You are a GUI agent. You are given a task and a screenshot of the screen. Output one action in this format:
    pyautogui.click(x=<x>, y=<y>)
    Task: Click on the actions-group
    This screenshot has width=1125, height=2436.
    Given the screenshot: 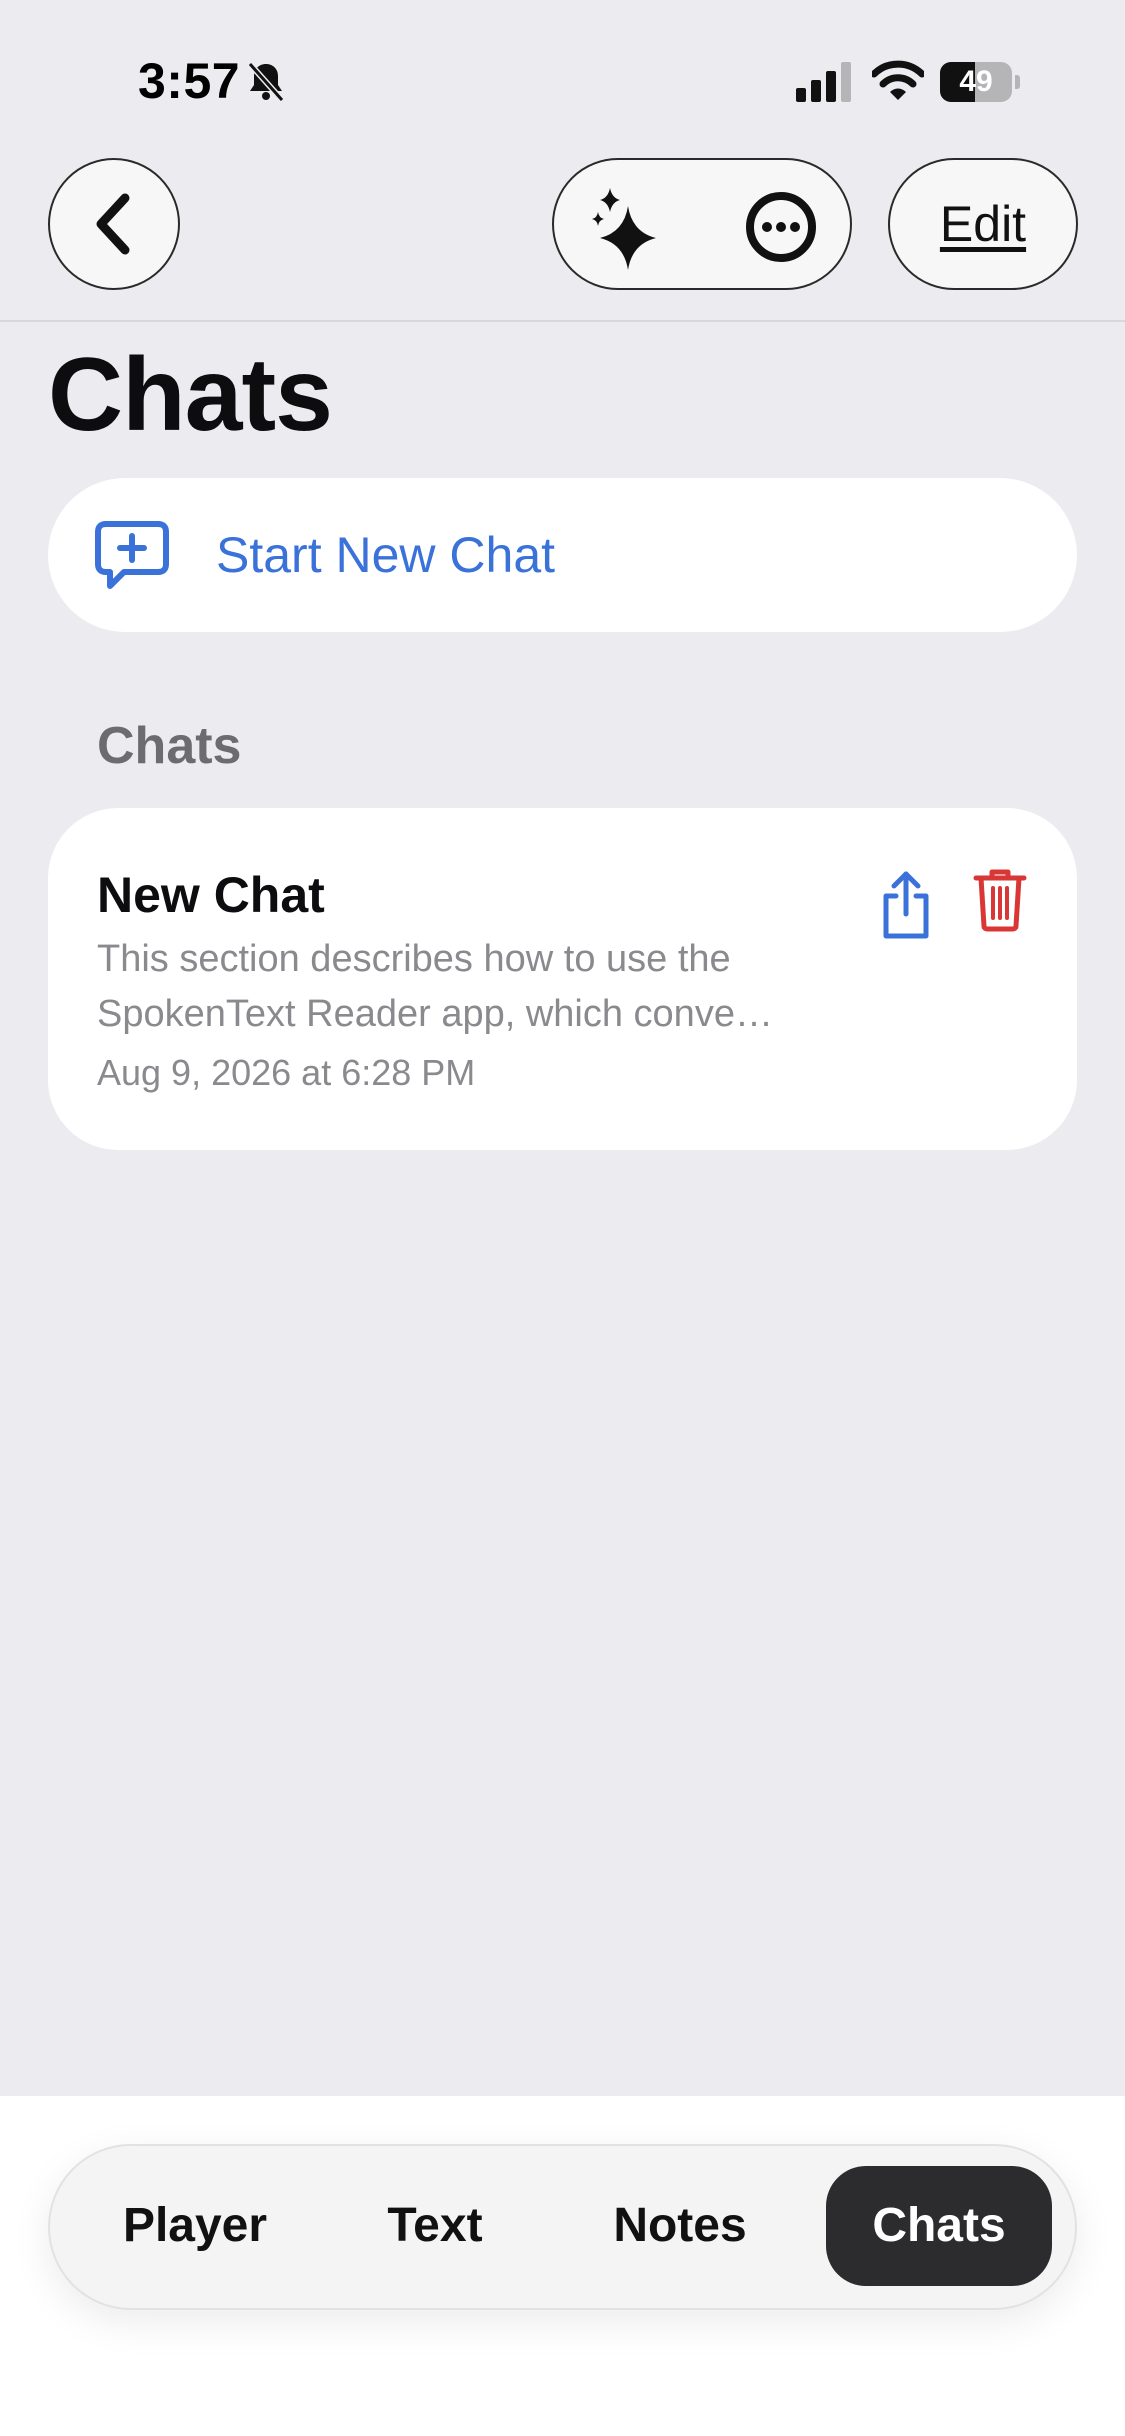 What is the action you would take?
    pyautogui.click(x=702, y=224)
    